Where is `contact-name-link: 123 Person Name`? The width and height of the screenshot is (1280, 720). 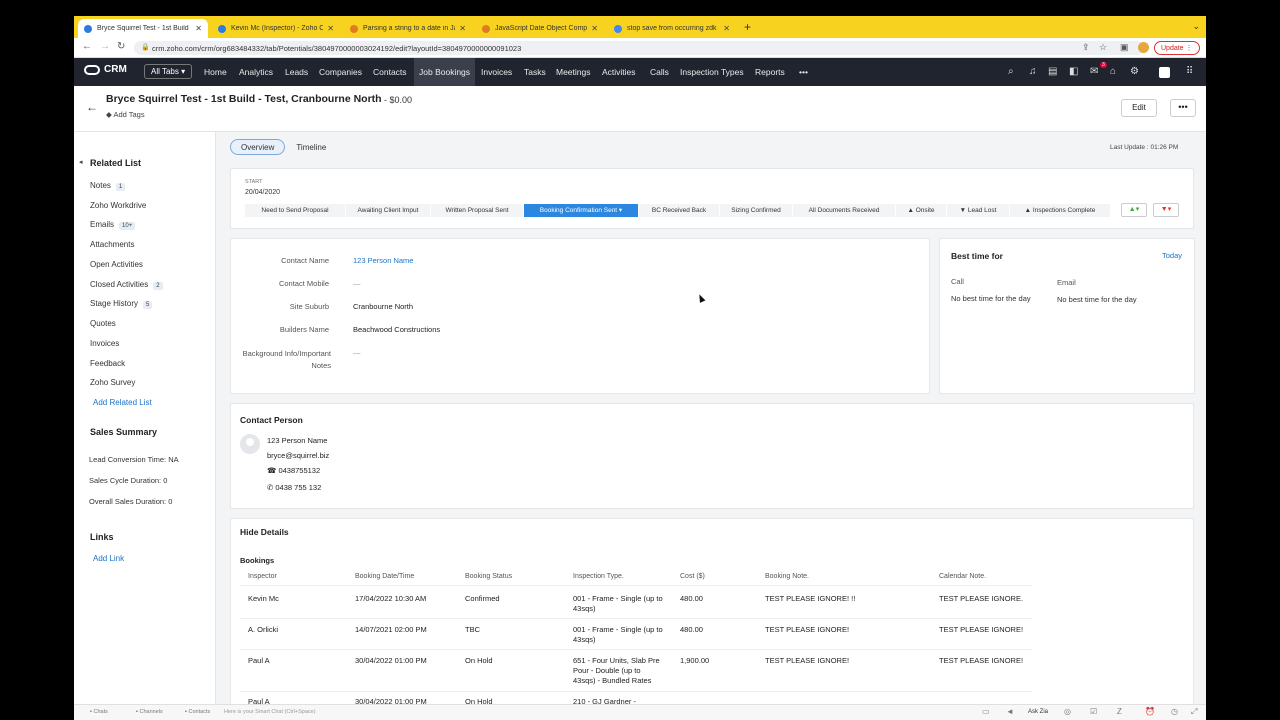 contact-name-link: 123 Person Name is located at coordinates (383, 260).